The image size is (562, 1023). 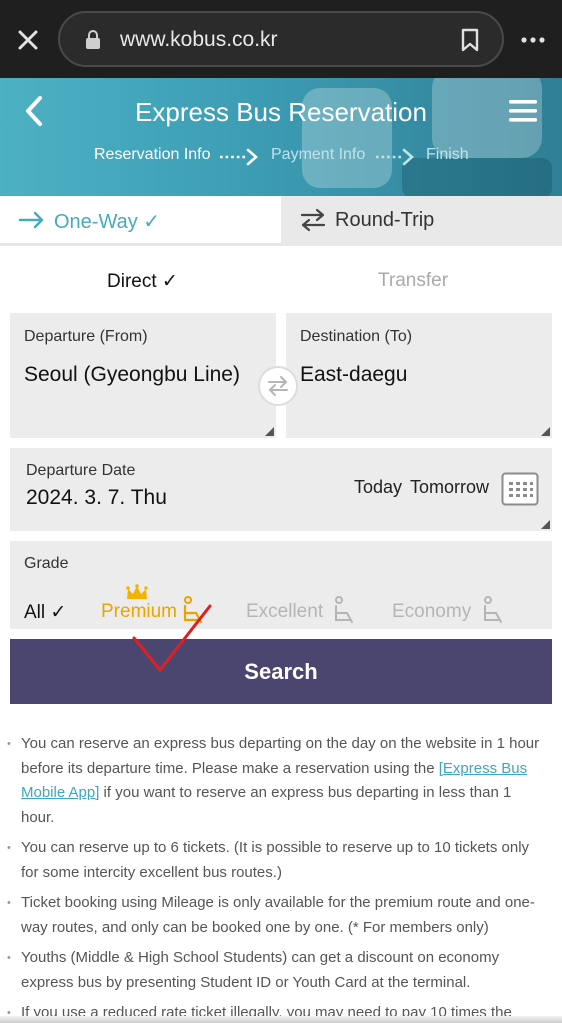 What do you see at coordinates (447, 154) in the screenshot?
I see `step-finish: Finish` at bounding box center [447, 154].